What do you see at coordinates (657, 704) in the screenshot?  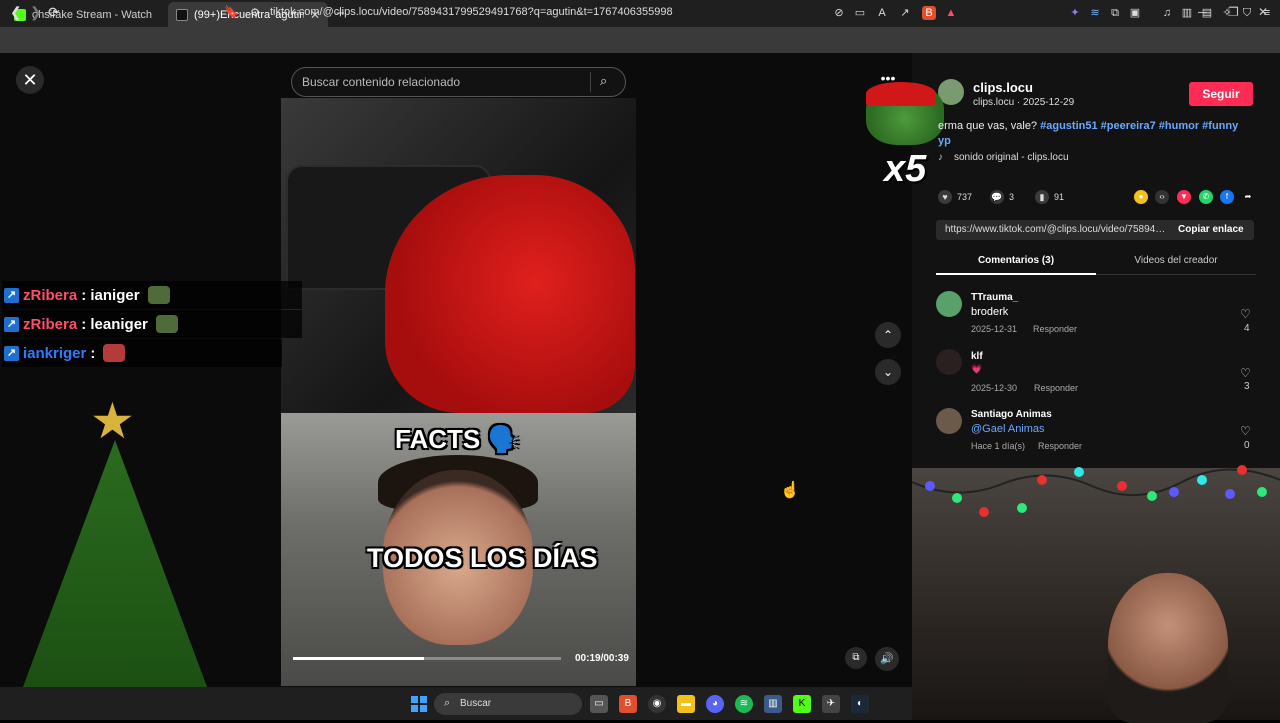 I see `obs-icon: ◉` at bounding box center [657, 704].